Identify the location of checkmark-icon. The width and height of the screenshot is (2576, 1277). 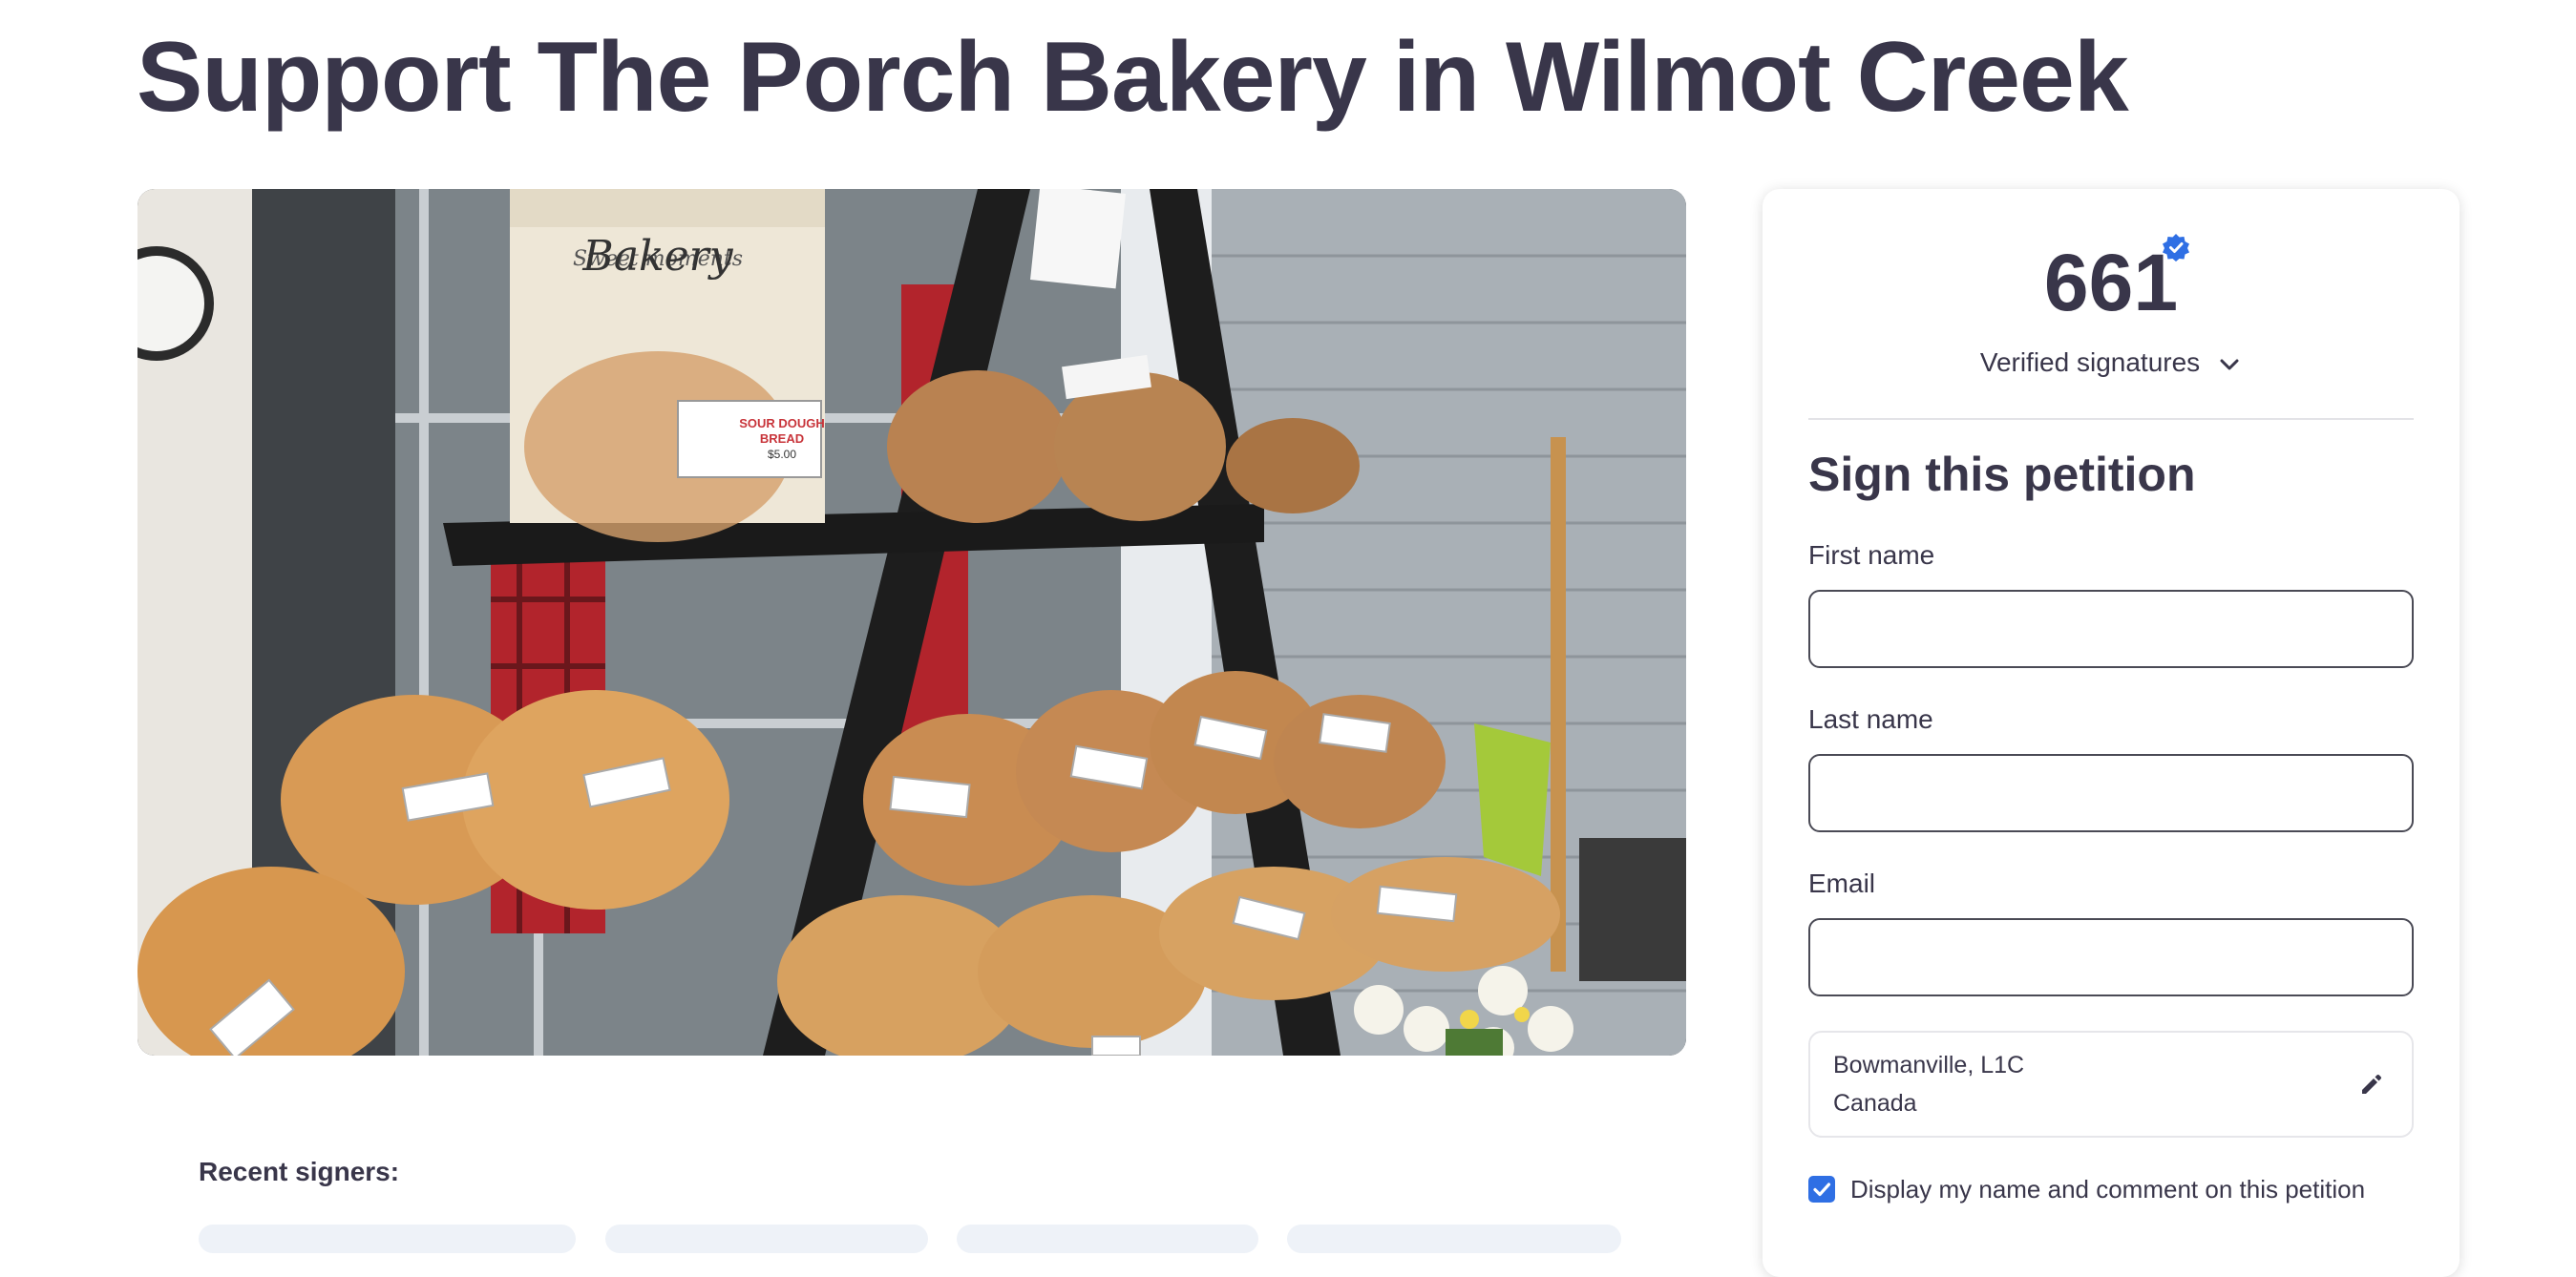
(1822, 1190).